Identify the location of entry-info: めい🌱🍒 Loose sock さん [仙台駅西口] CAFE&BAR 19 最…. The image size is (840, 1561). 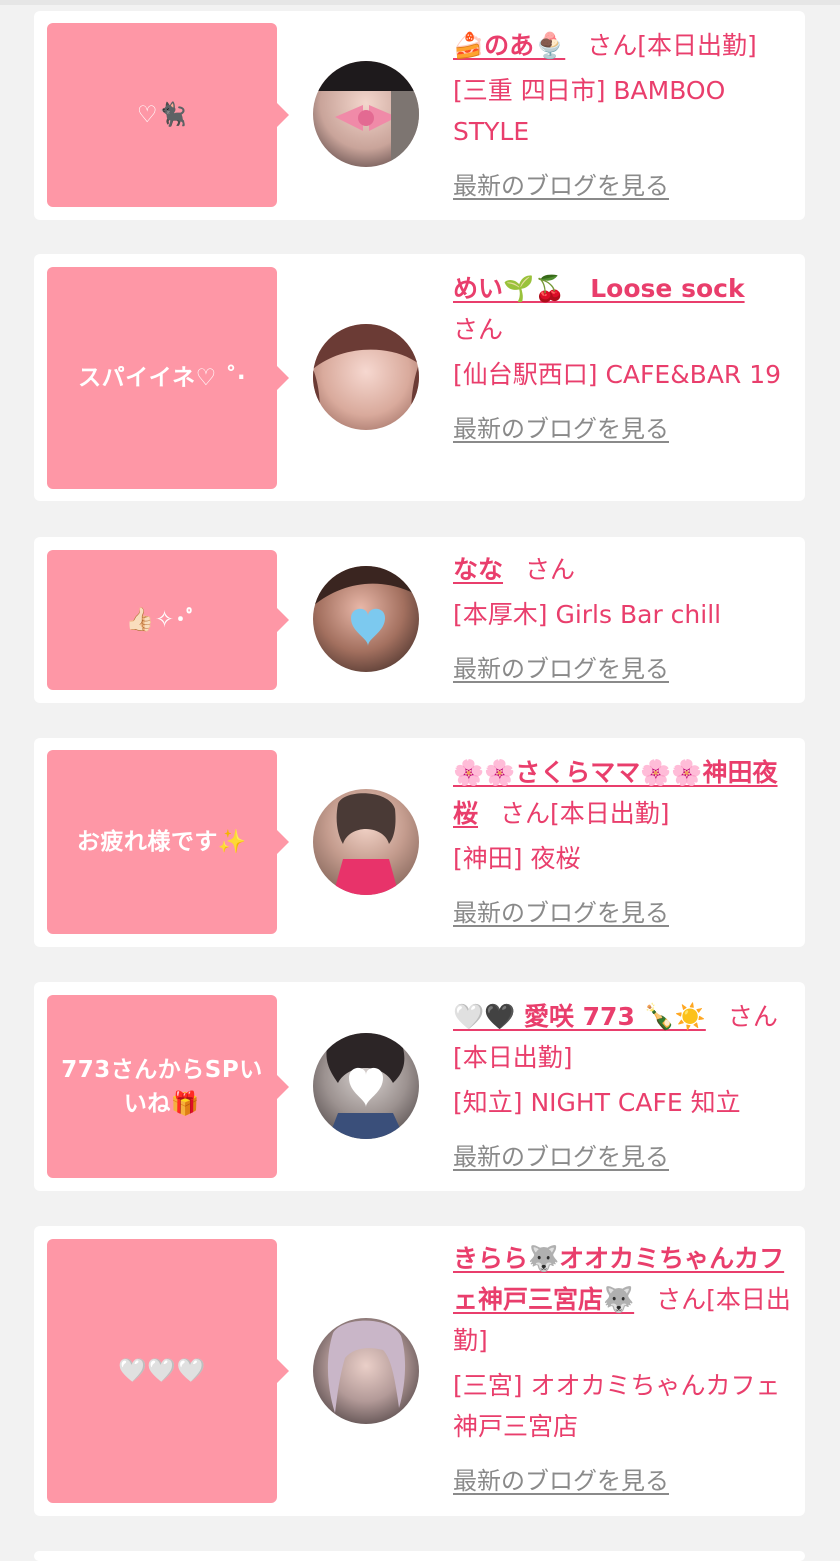
(625, 359).